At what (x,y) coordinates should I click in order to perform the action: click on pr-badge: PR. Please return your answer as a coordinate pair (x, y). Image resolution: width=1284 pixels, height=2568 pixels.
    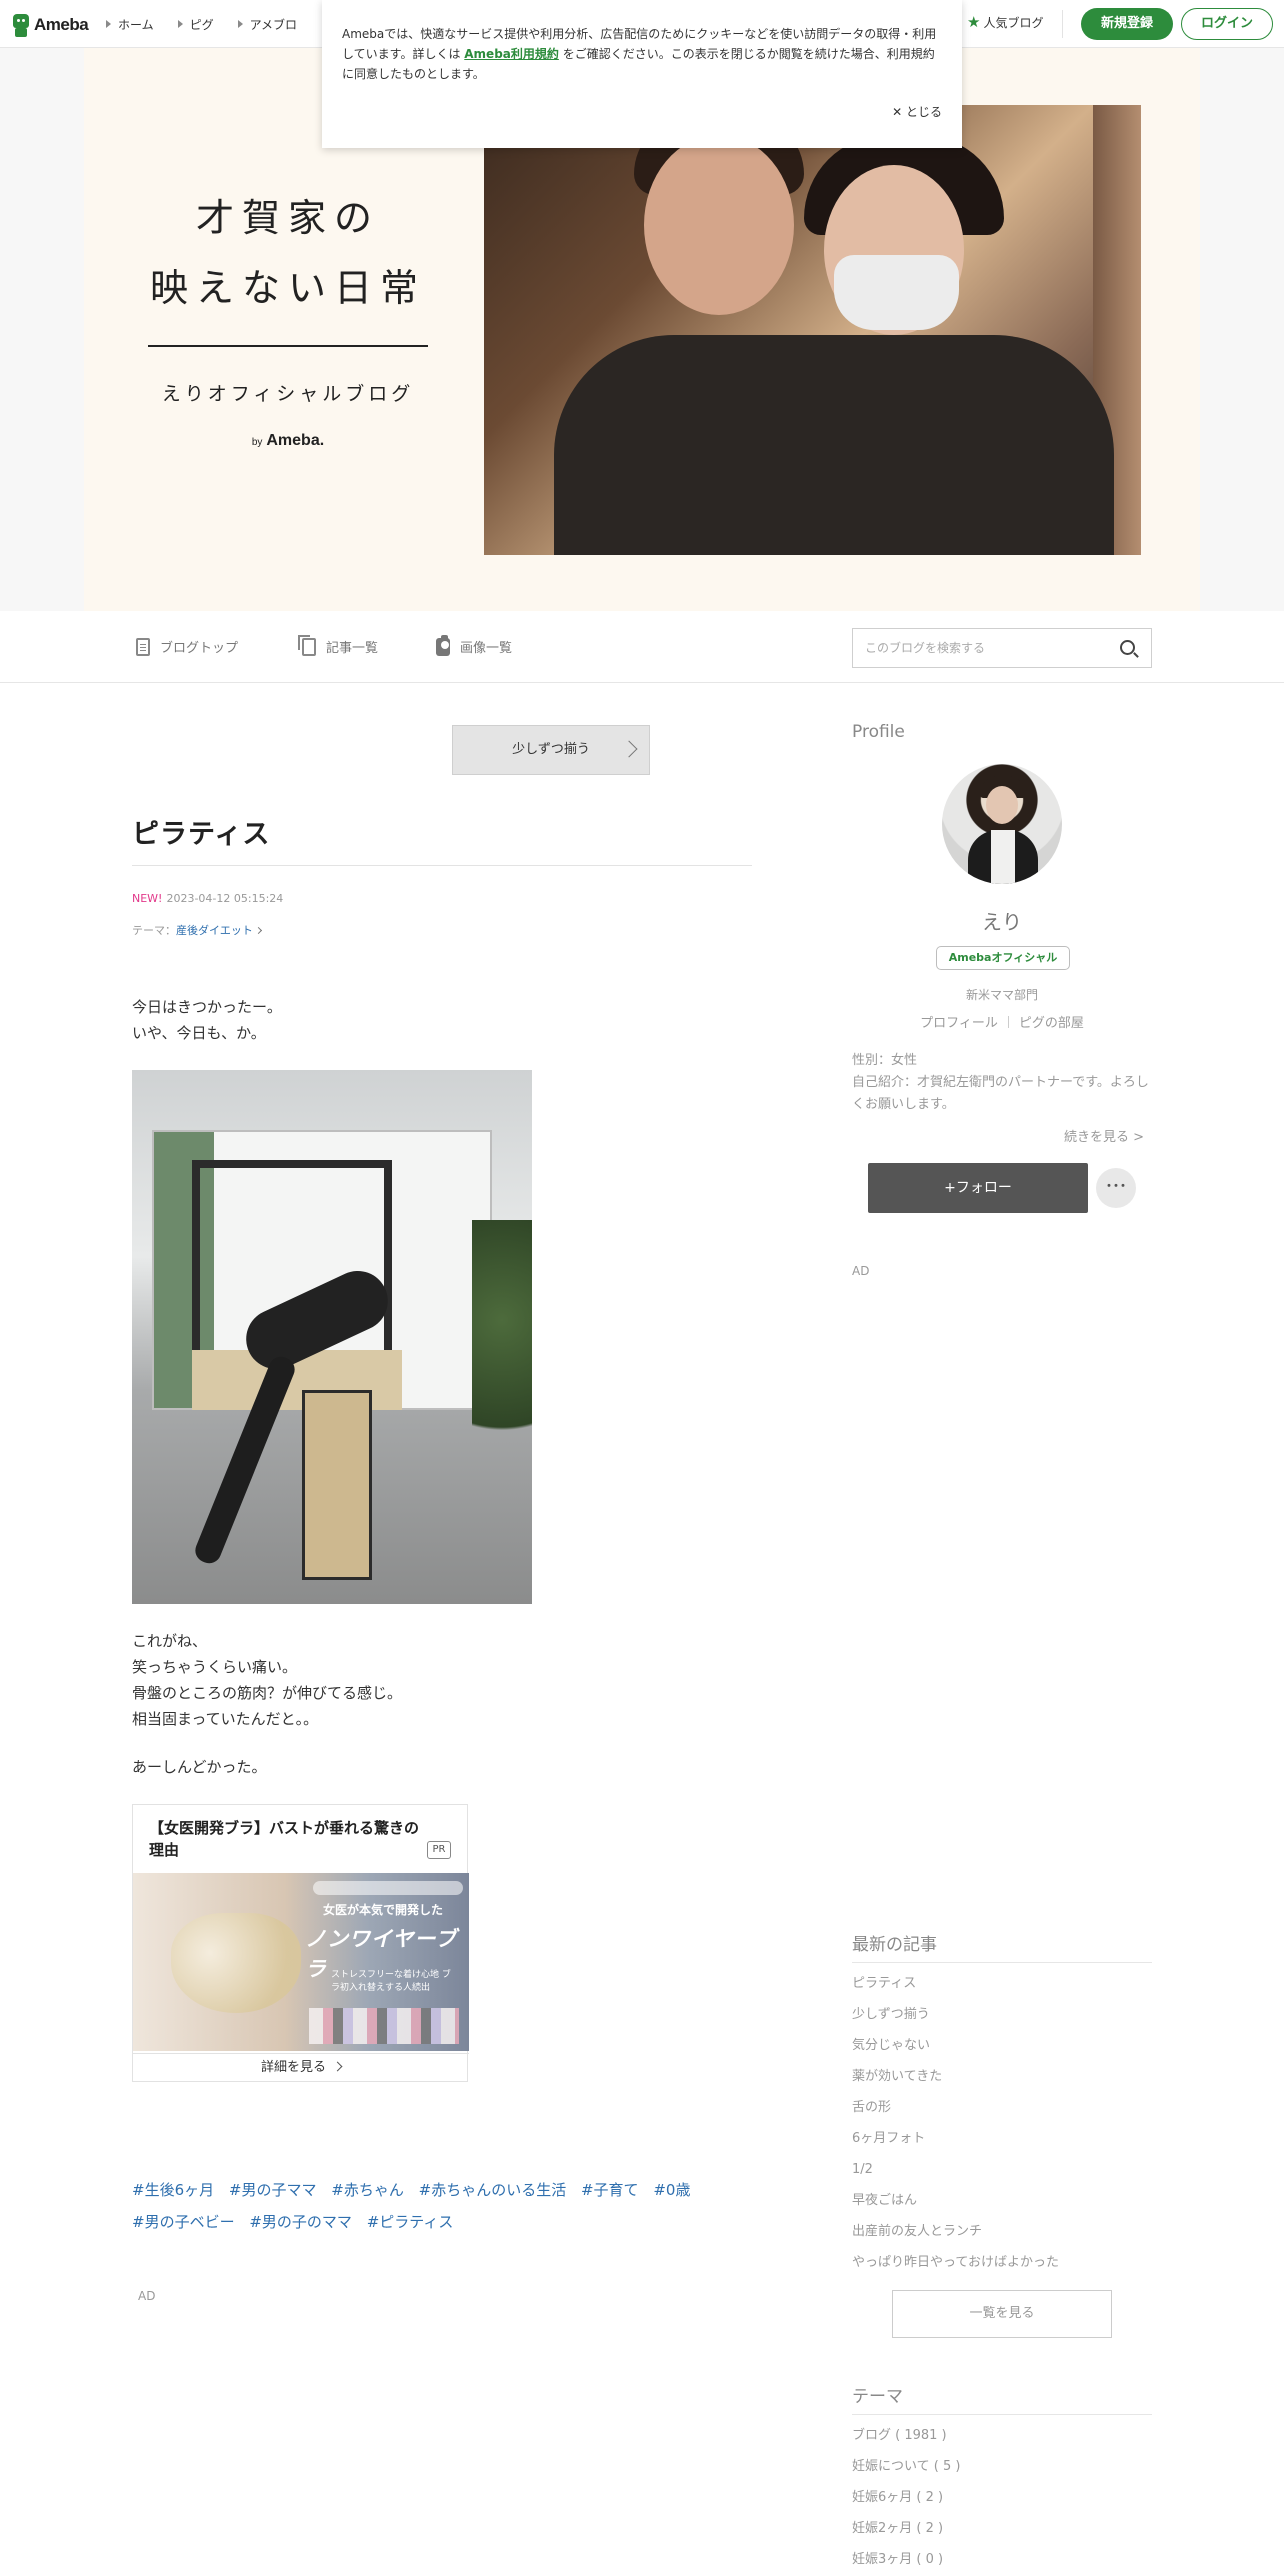
    Looking at the image, I should click on (439, 1850).